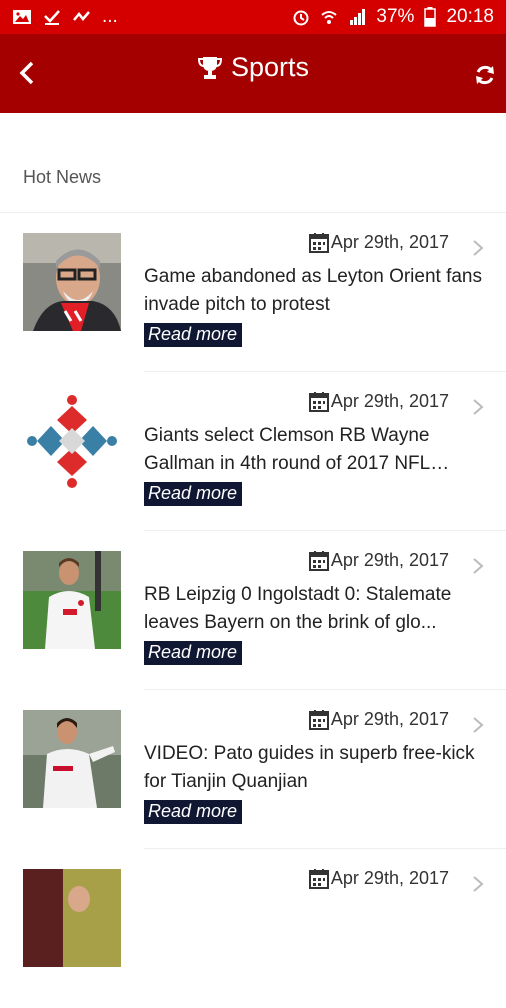  Describe the element at coordinates (72, 600) in the screenshot. I see `footballer-photo` at that location.